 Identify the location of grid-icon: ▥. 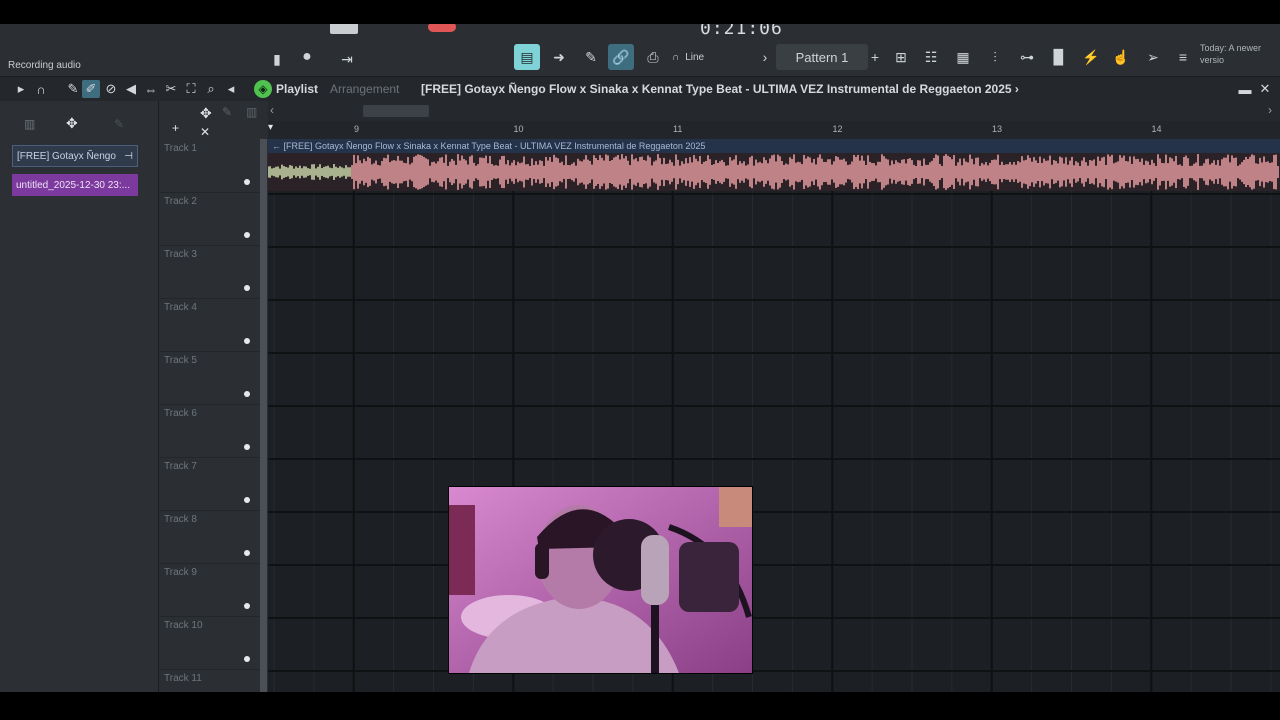
(251, 112).